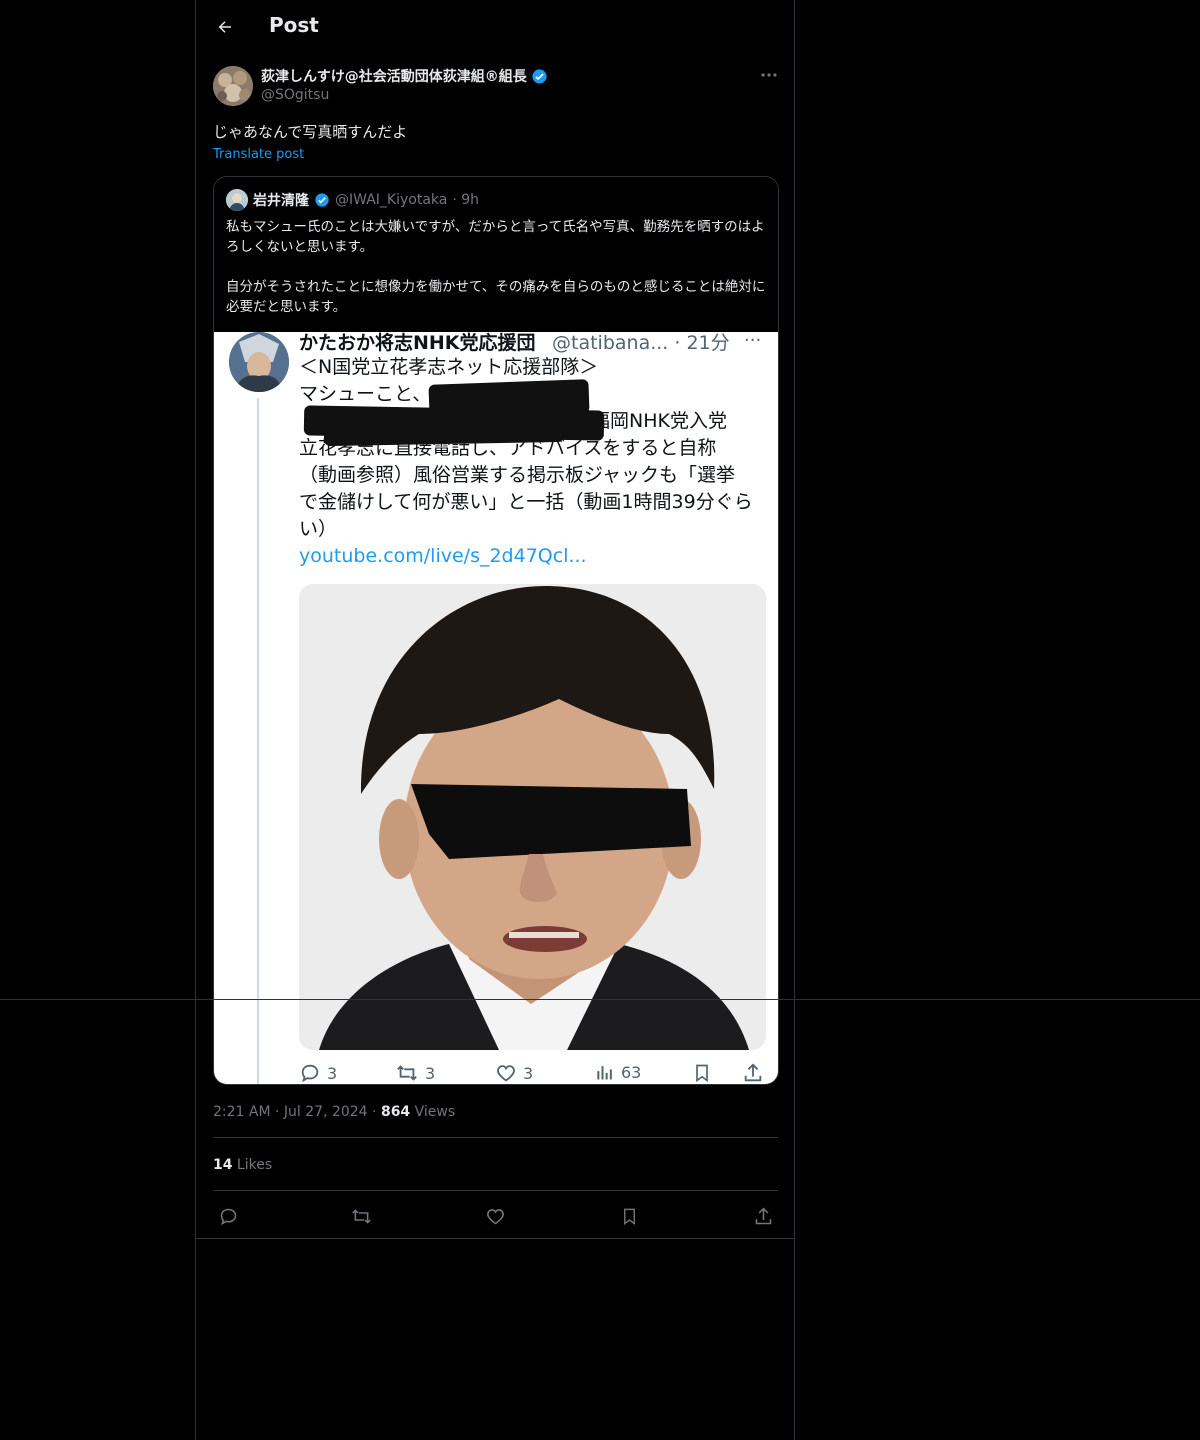  Describe the element at coordinates (659, 421) in the screenshot. I see `screenshot-line-fragment: 福岡NHK党入党` at that location.